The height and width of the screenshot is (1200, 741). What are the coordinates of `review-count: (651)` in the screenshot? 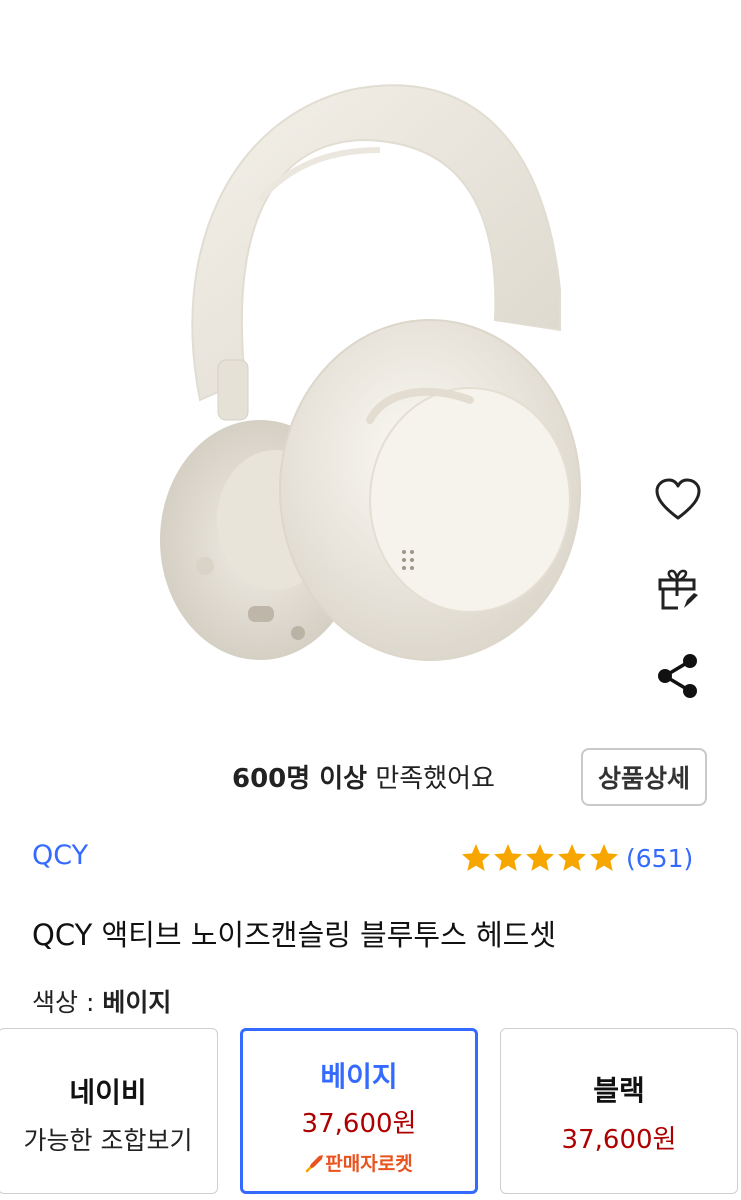 It's located at (659, 858).